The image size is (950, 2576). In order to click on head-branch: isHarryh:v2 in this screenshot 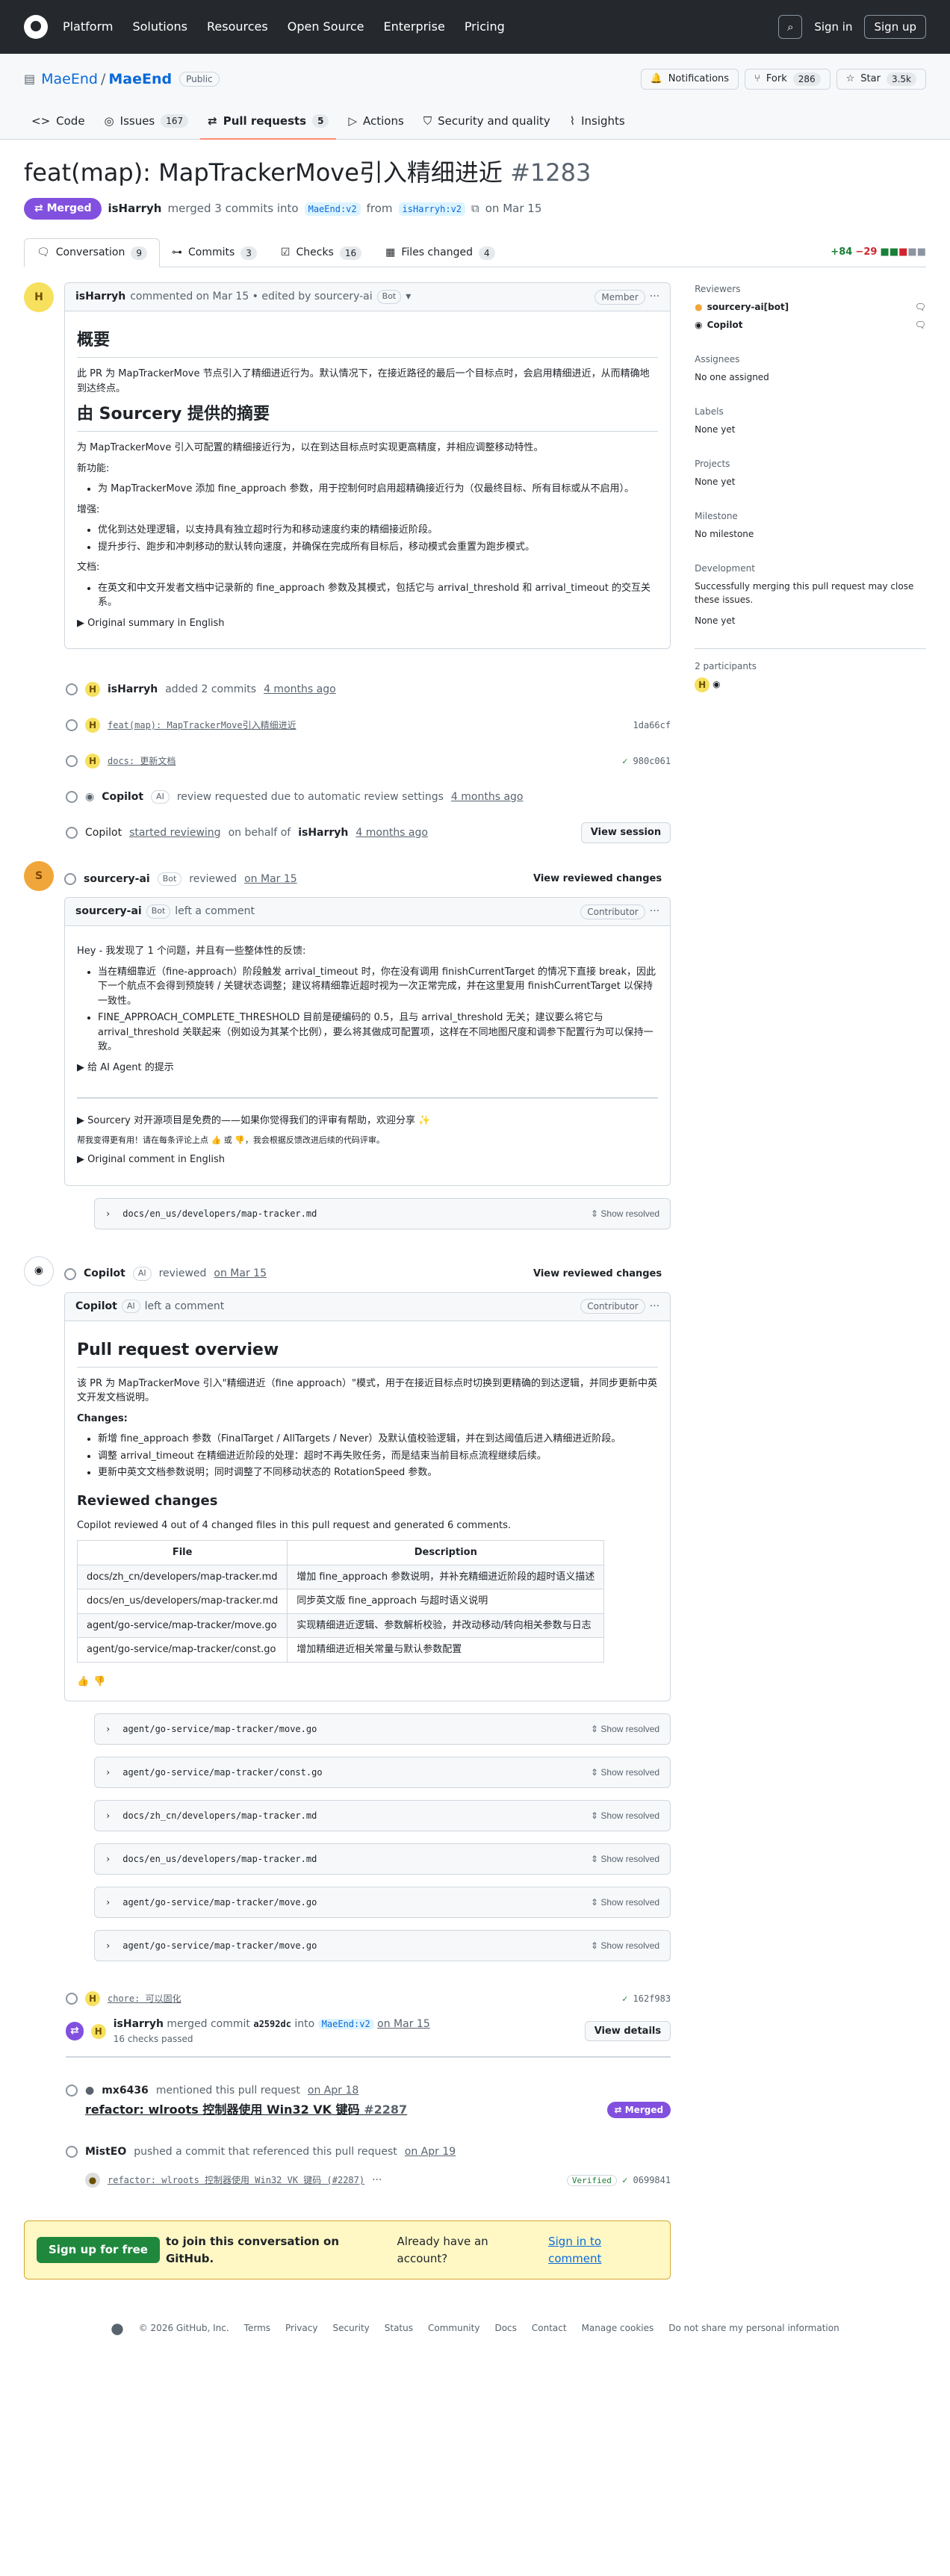, I will do `click(432, 209)`.